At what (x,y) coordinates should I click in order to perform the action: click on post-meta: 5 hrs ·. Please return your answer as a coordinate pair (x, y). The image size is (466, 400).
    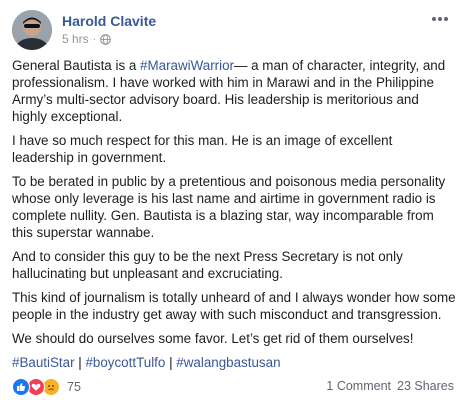
    Looking at the image, I should click on (86, 39).